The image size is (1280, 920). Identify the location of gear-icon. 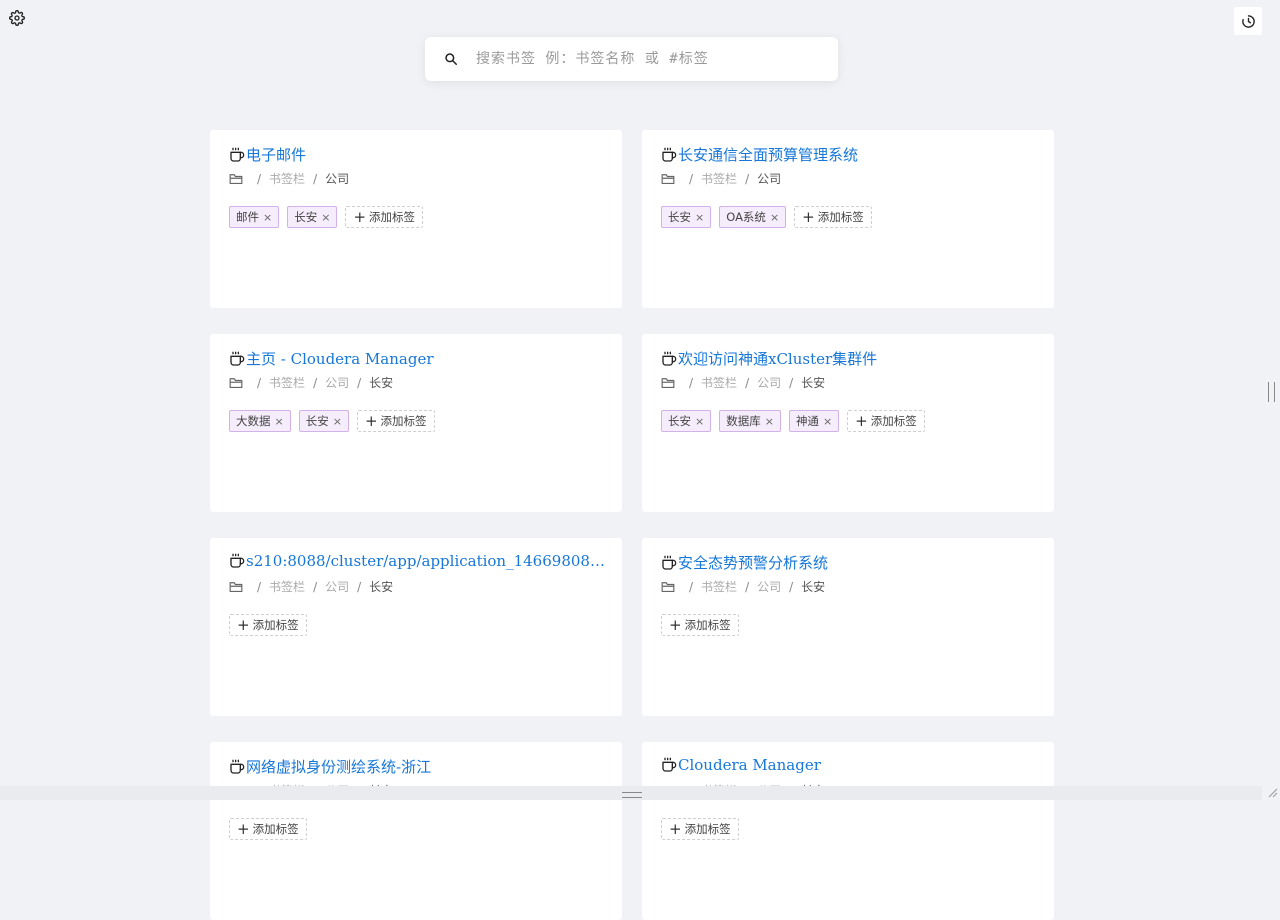
(17, 18).